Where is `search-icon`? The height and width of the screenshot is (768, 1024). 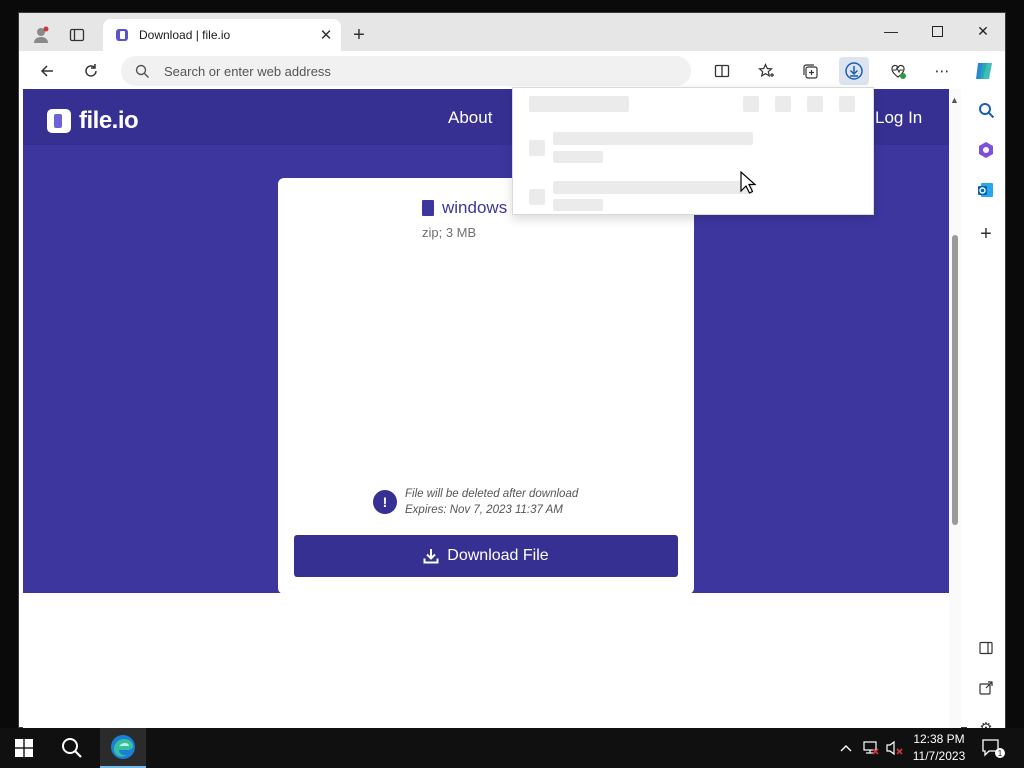 search-icon is located at coordinates (142, 71).